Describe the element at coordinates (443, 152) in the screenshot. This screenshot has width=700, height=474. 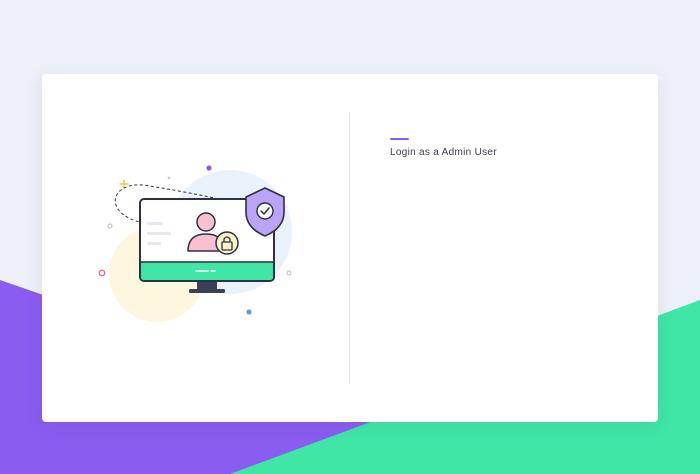
I see `login-title: Login as a Admin User` at that location.